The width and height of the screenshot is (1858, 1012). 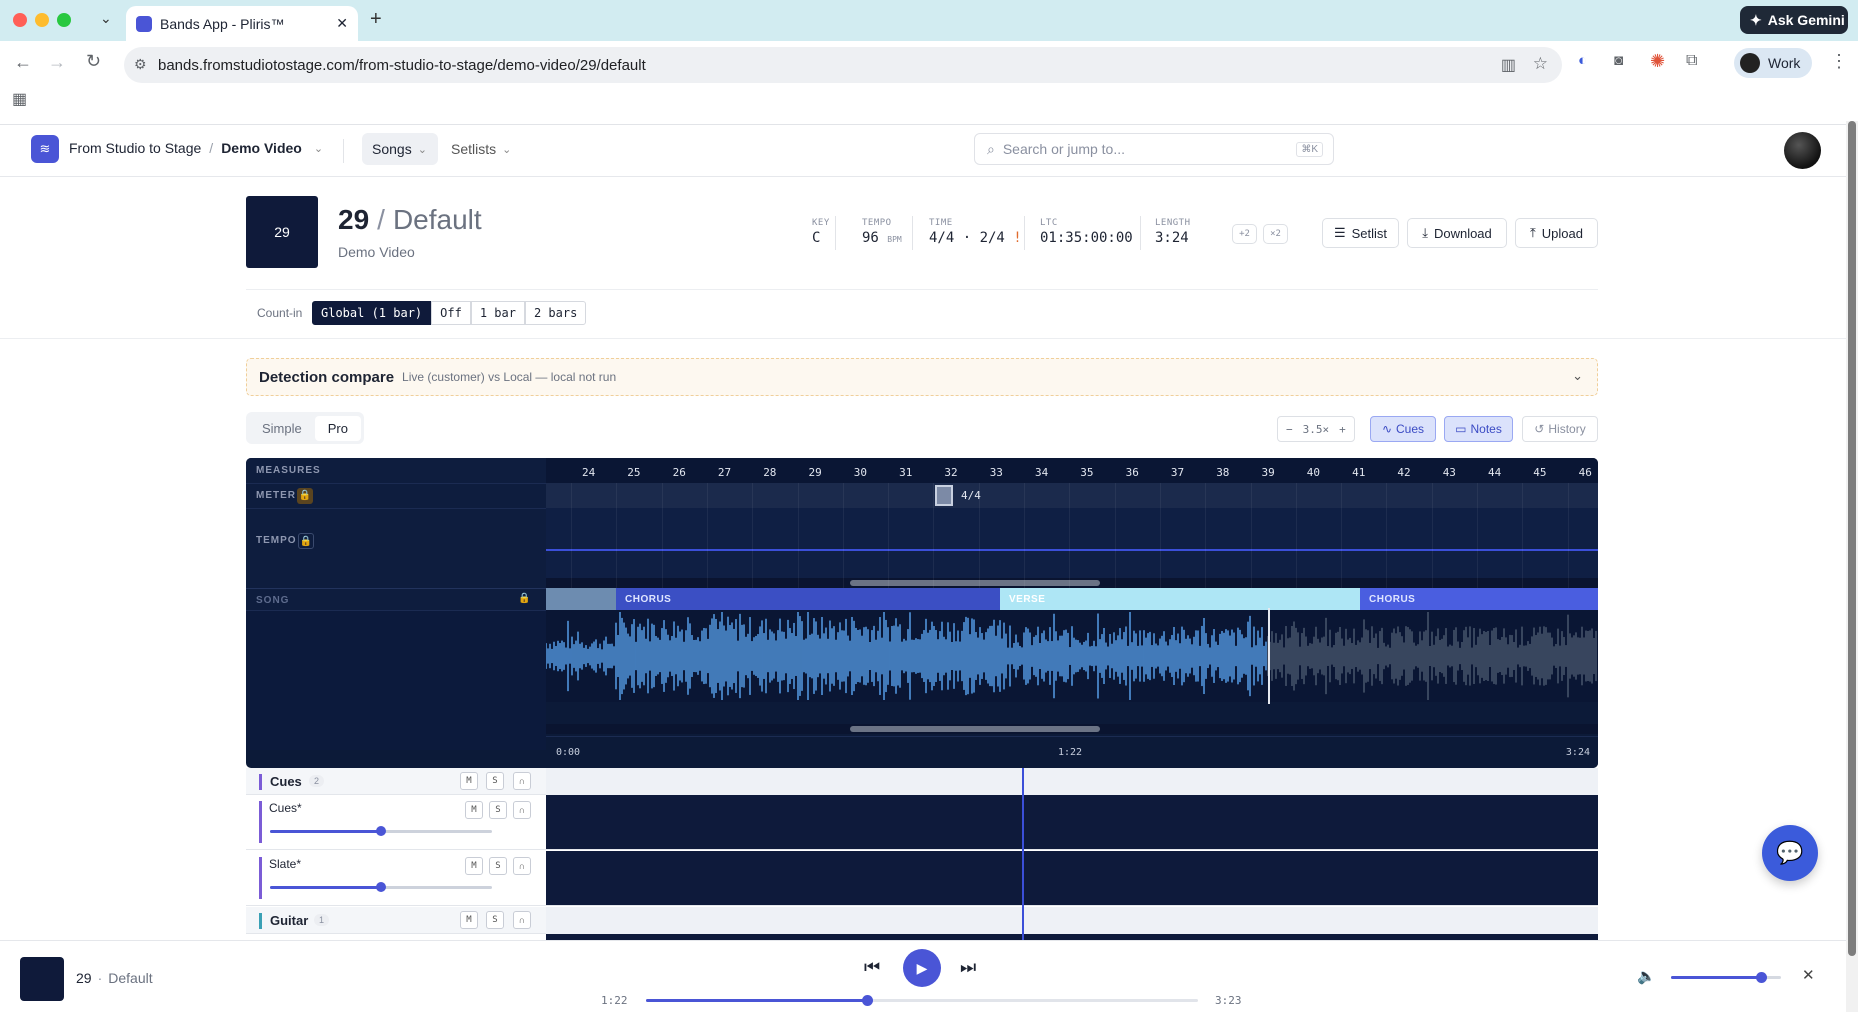 I want to click on countin-option-2bars: 2 bars, so click(x=555, y=313).